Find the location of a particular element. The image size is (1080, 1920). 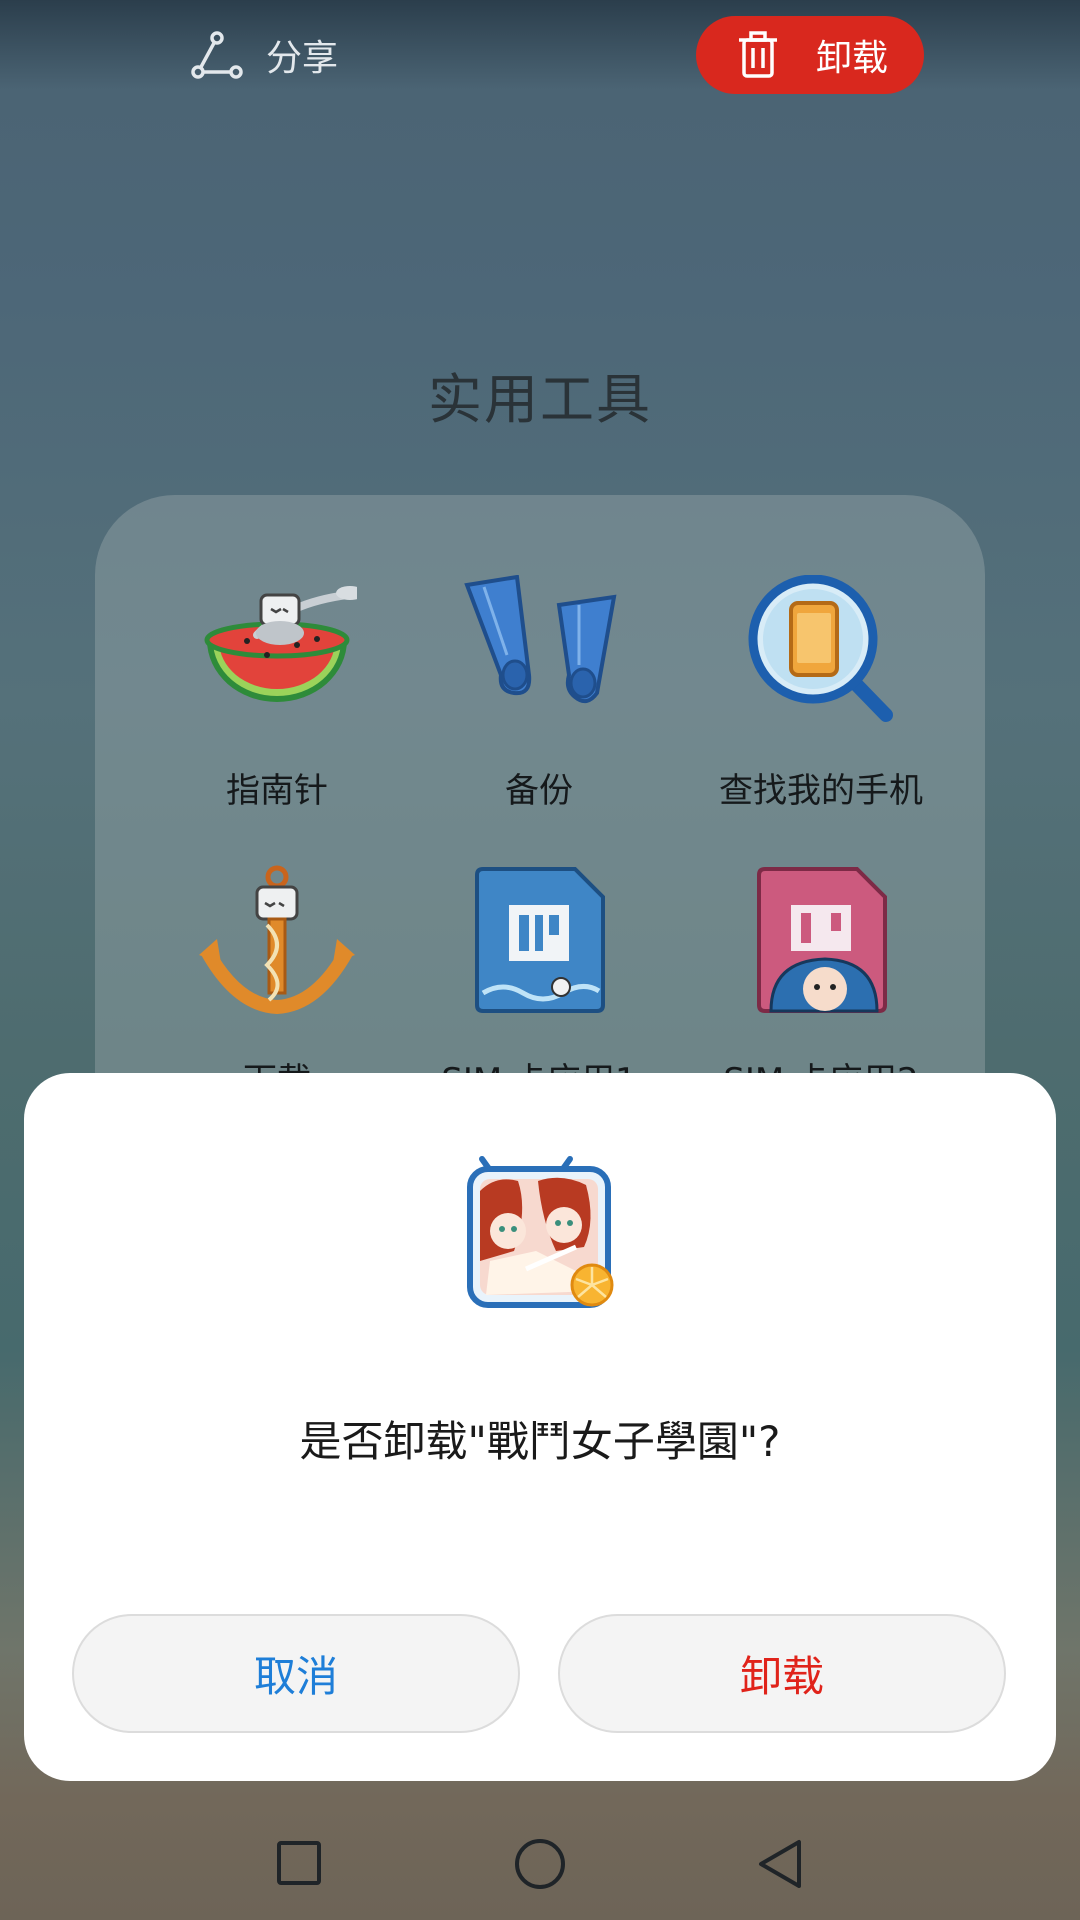

navigation-bar is located at coordinates (540, 1860).